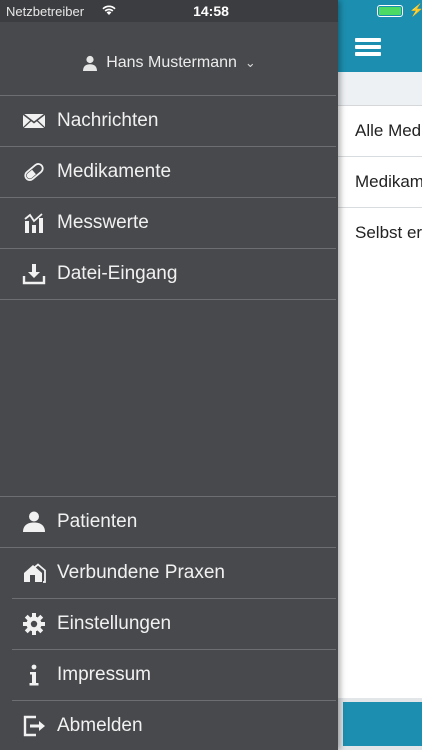 This screenshot has width=422, height=750. Describe the element at coordinates (174, 725) in the screenshot. I see `nav-item-abmelden: Abmelden` at that location.